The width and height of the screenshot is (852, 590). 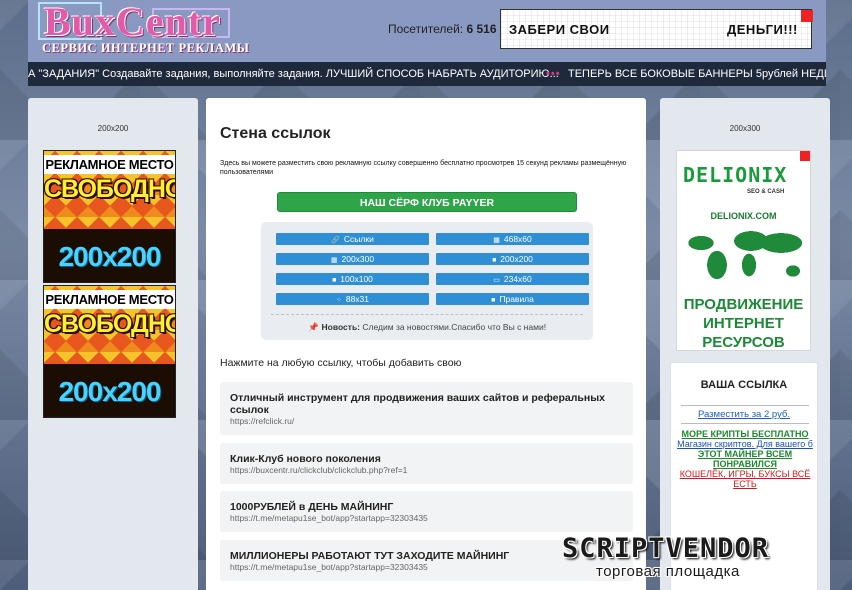 I want to click on button-label: 88x31, so click(x=357, y=299).